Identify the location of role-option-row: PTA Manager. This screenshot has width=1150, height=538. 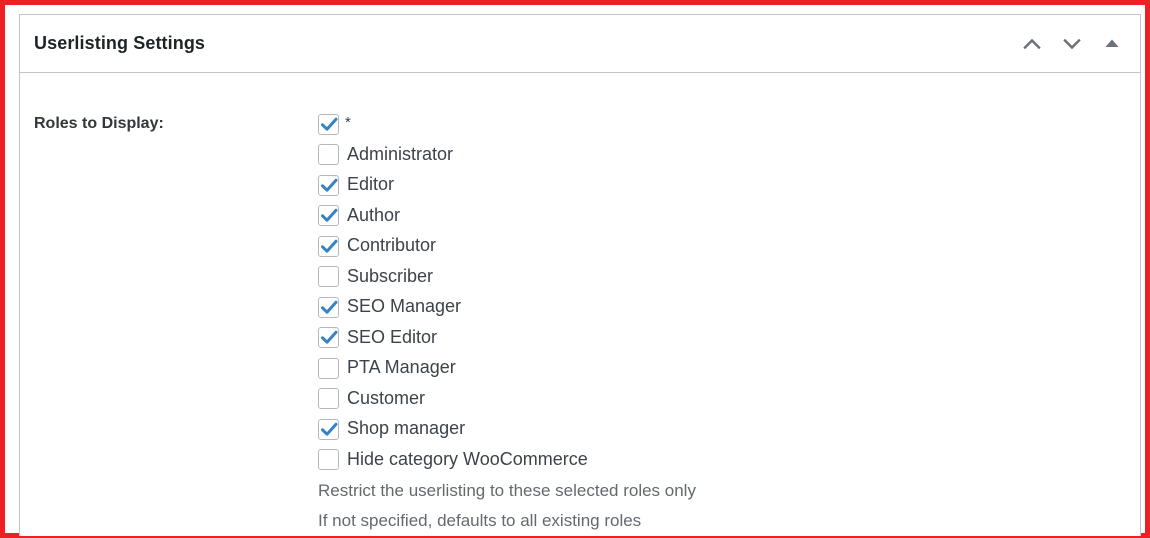
(729, 368).